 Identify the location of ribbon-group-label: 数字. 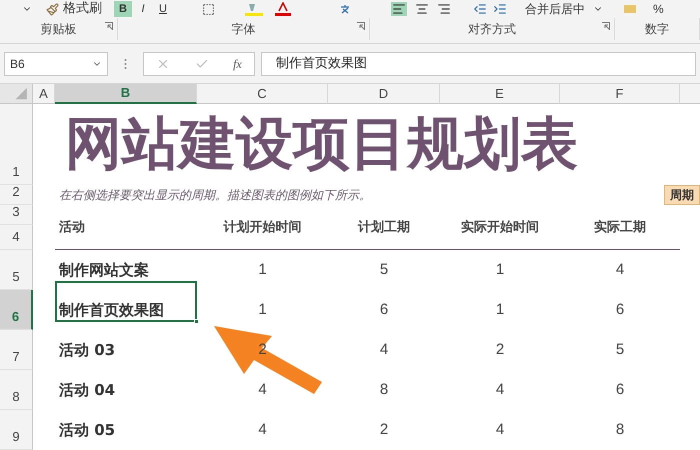
(657, 29).